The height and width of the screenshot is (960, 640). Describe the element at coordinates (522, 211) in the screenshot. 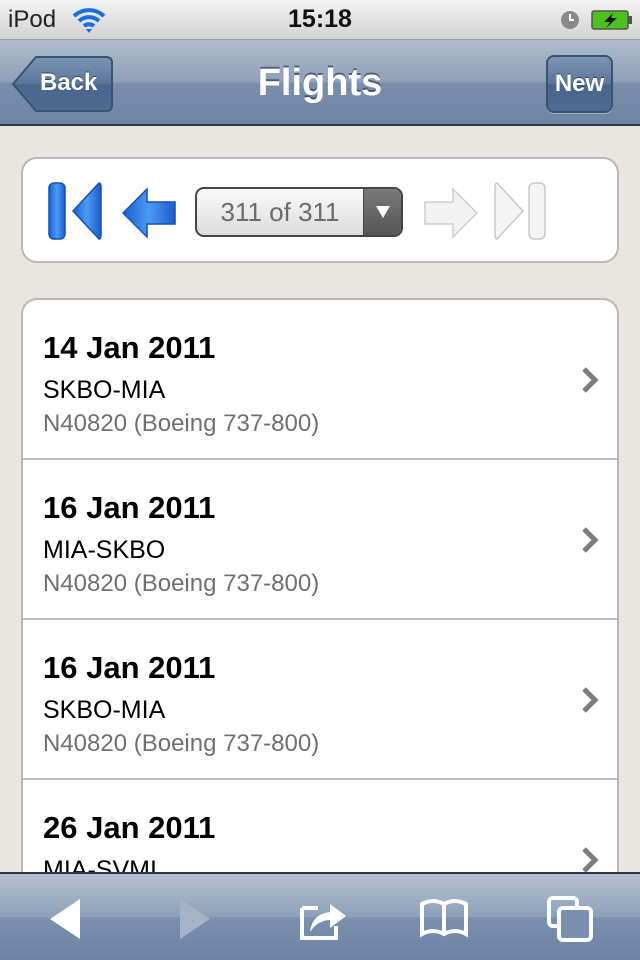

I see `last-page-icon` at that location.